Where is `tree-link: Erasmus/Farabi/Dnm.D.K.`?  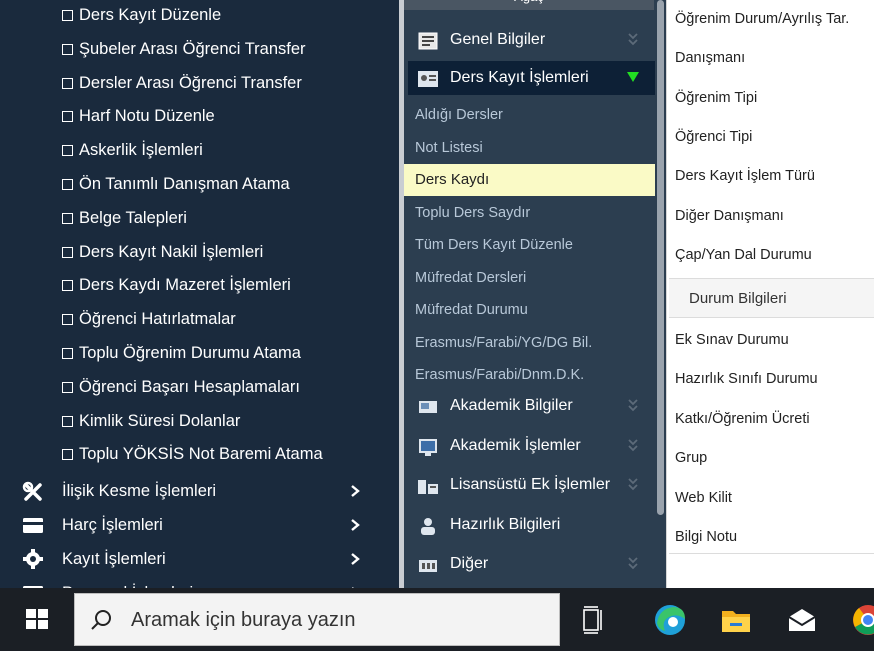
tree-link: Erasmus/Farabi/Dnm.D.K. is located at coordinates (529, 375).